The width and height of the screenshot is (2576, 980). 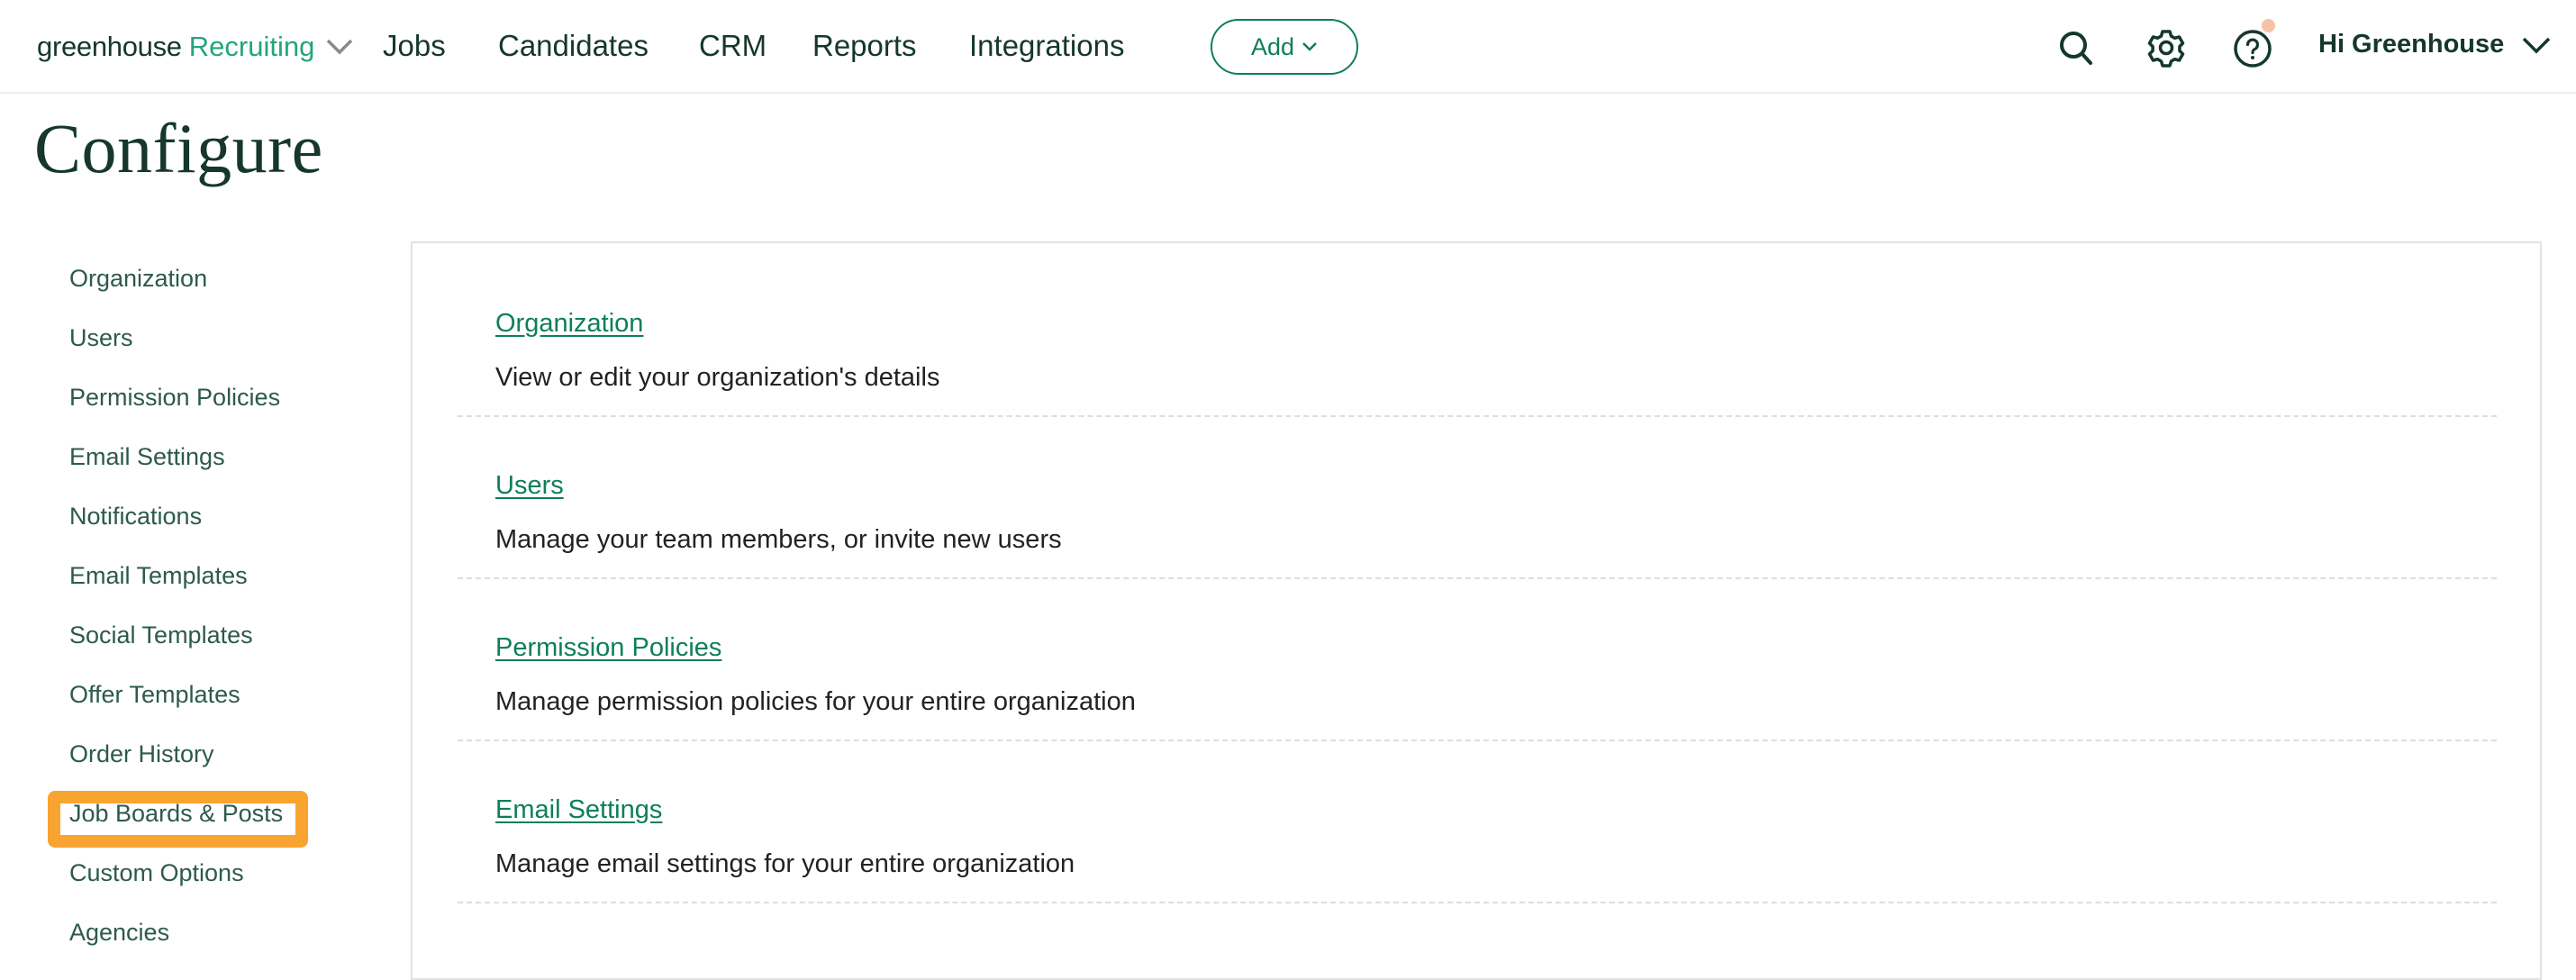 What do you see at coordinates (174, 397) in the screenshot?
I see `sidebar-item-permission-policies: Permission Policies` at bounding box center [174, 397].